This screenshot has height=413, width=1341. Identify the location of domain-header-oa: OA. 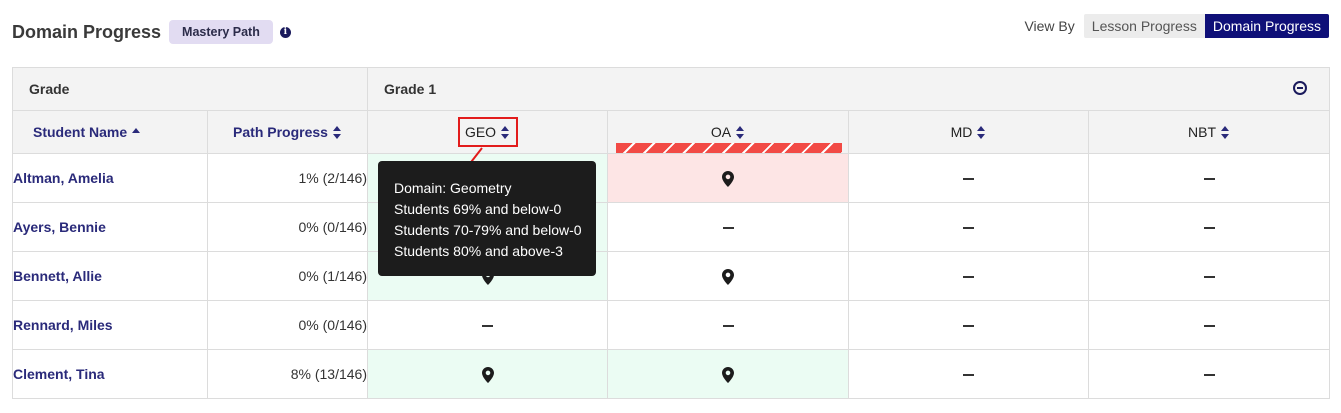
(728, 132).